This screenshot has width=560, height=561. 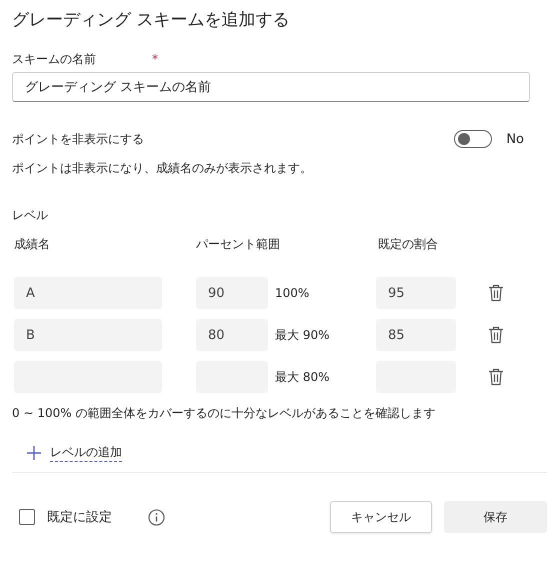 What do you see at coordinates (302, 335) in the screenshot?
I see `range-text: 最大 90%` at bounding box center [302, 335].